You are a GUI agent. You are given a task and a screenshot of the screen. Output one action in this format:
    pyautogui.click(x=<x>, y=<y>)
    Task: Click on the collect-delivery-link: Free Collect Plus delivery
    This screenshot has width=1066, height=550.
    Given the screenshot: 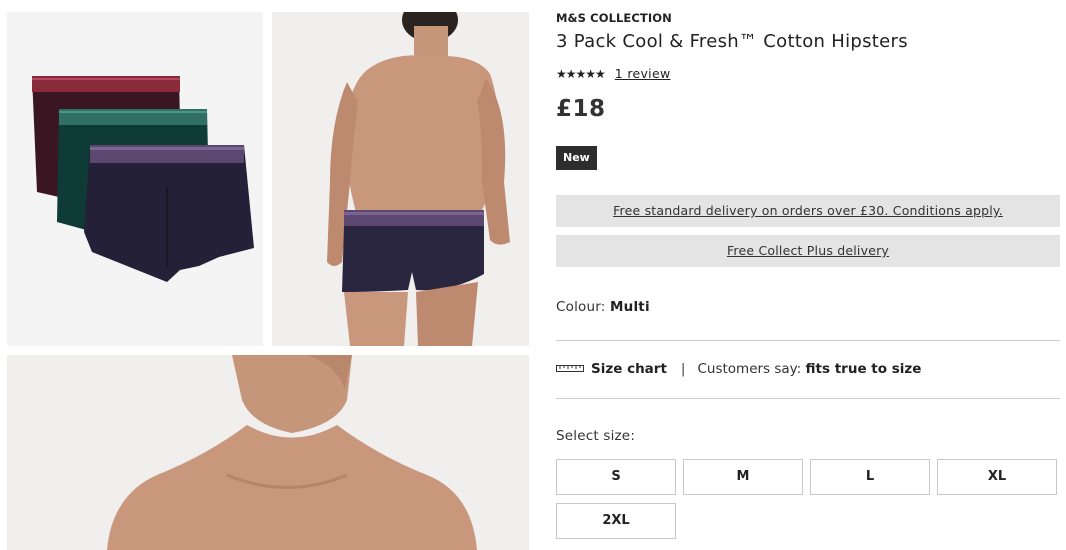 What is the action you would take?
    pyautogui.click(x=808, y=250)
    